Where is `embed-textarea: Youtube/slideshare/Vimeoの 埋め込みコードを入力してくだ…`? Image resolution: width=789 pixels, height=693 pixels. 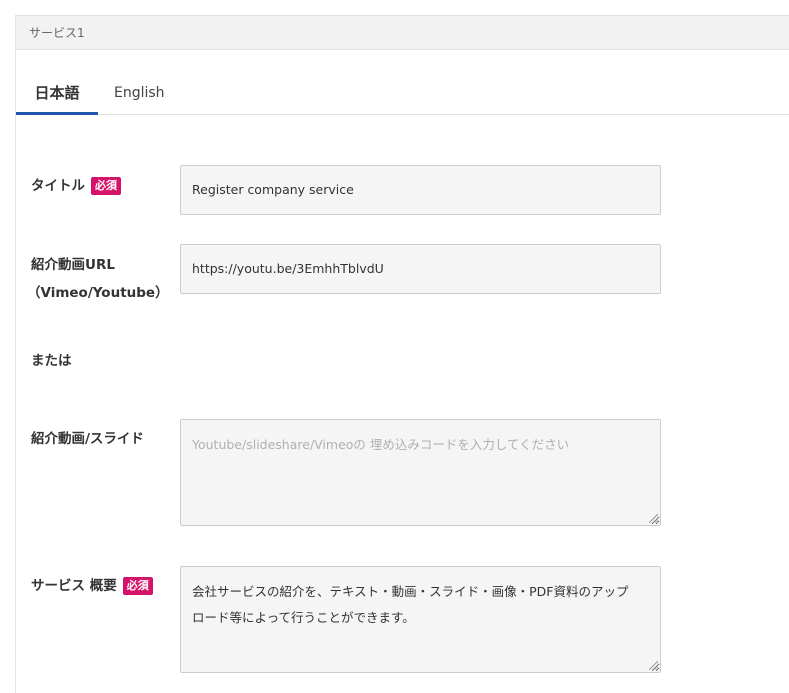 embed-textarea: Youtube/slideshare/Vimeoの 埋め込みコードを入力してくだ… is located at coordinates (420, 472).